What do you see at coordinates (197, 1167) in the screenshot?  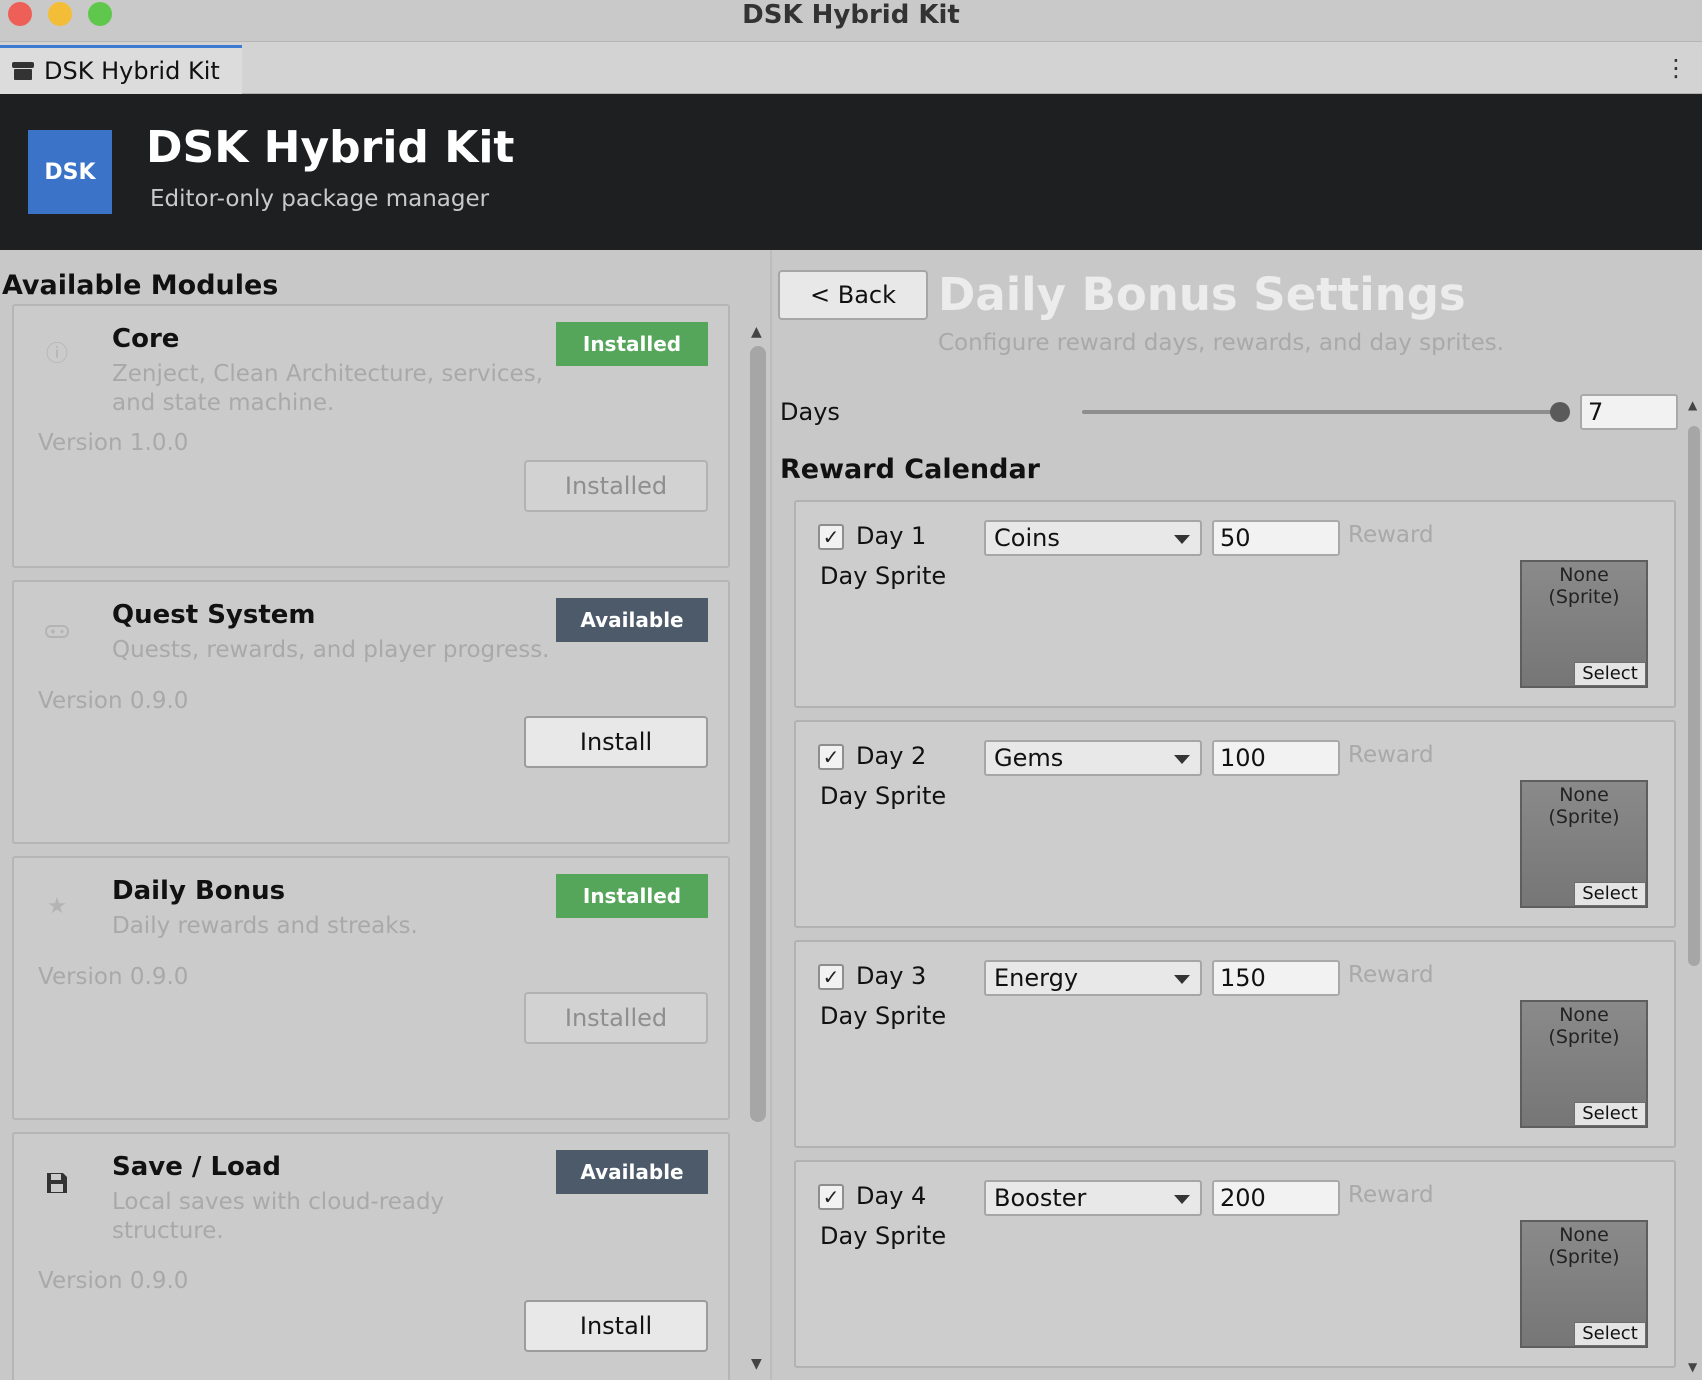 I see `module-name: Save / Load` at bounding box center [197, 1167].